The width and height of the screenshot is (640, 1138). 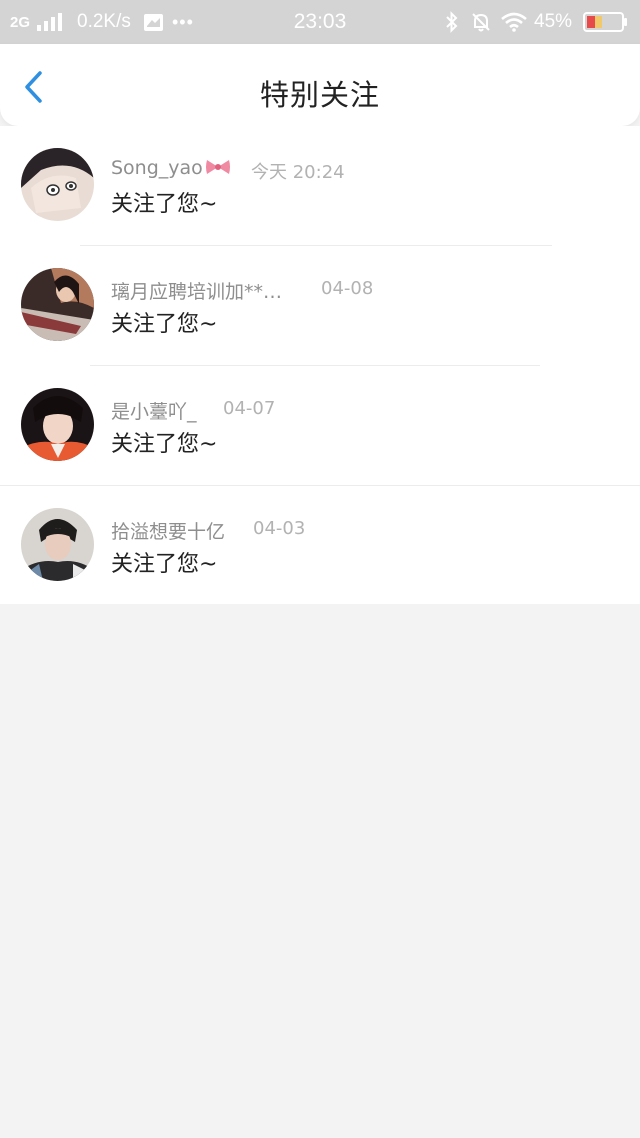 I want to click on wifi-icon, so click(x=514, y=22).